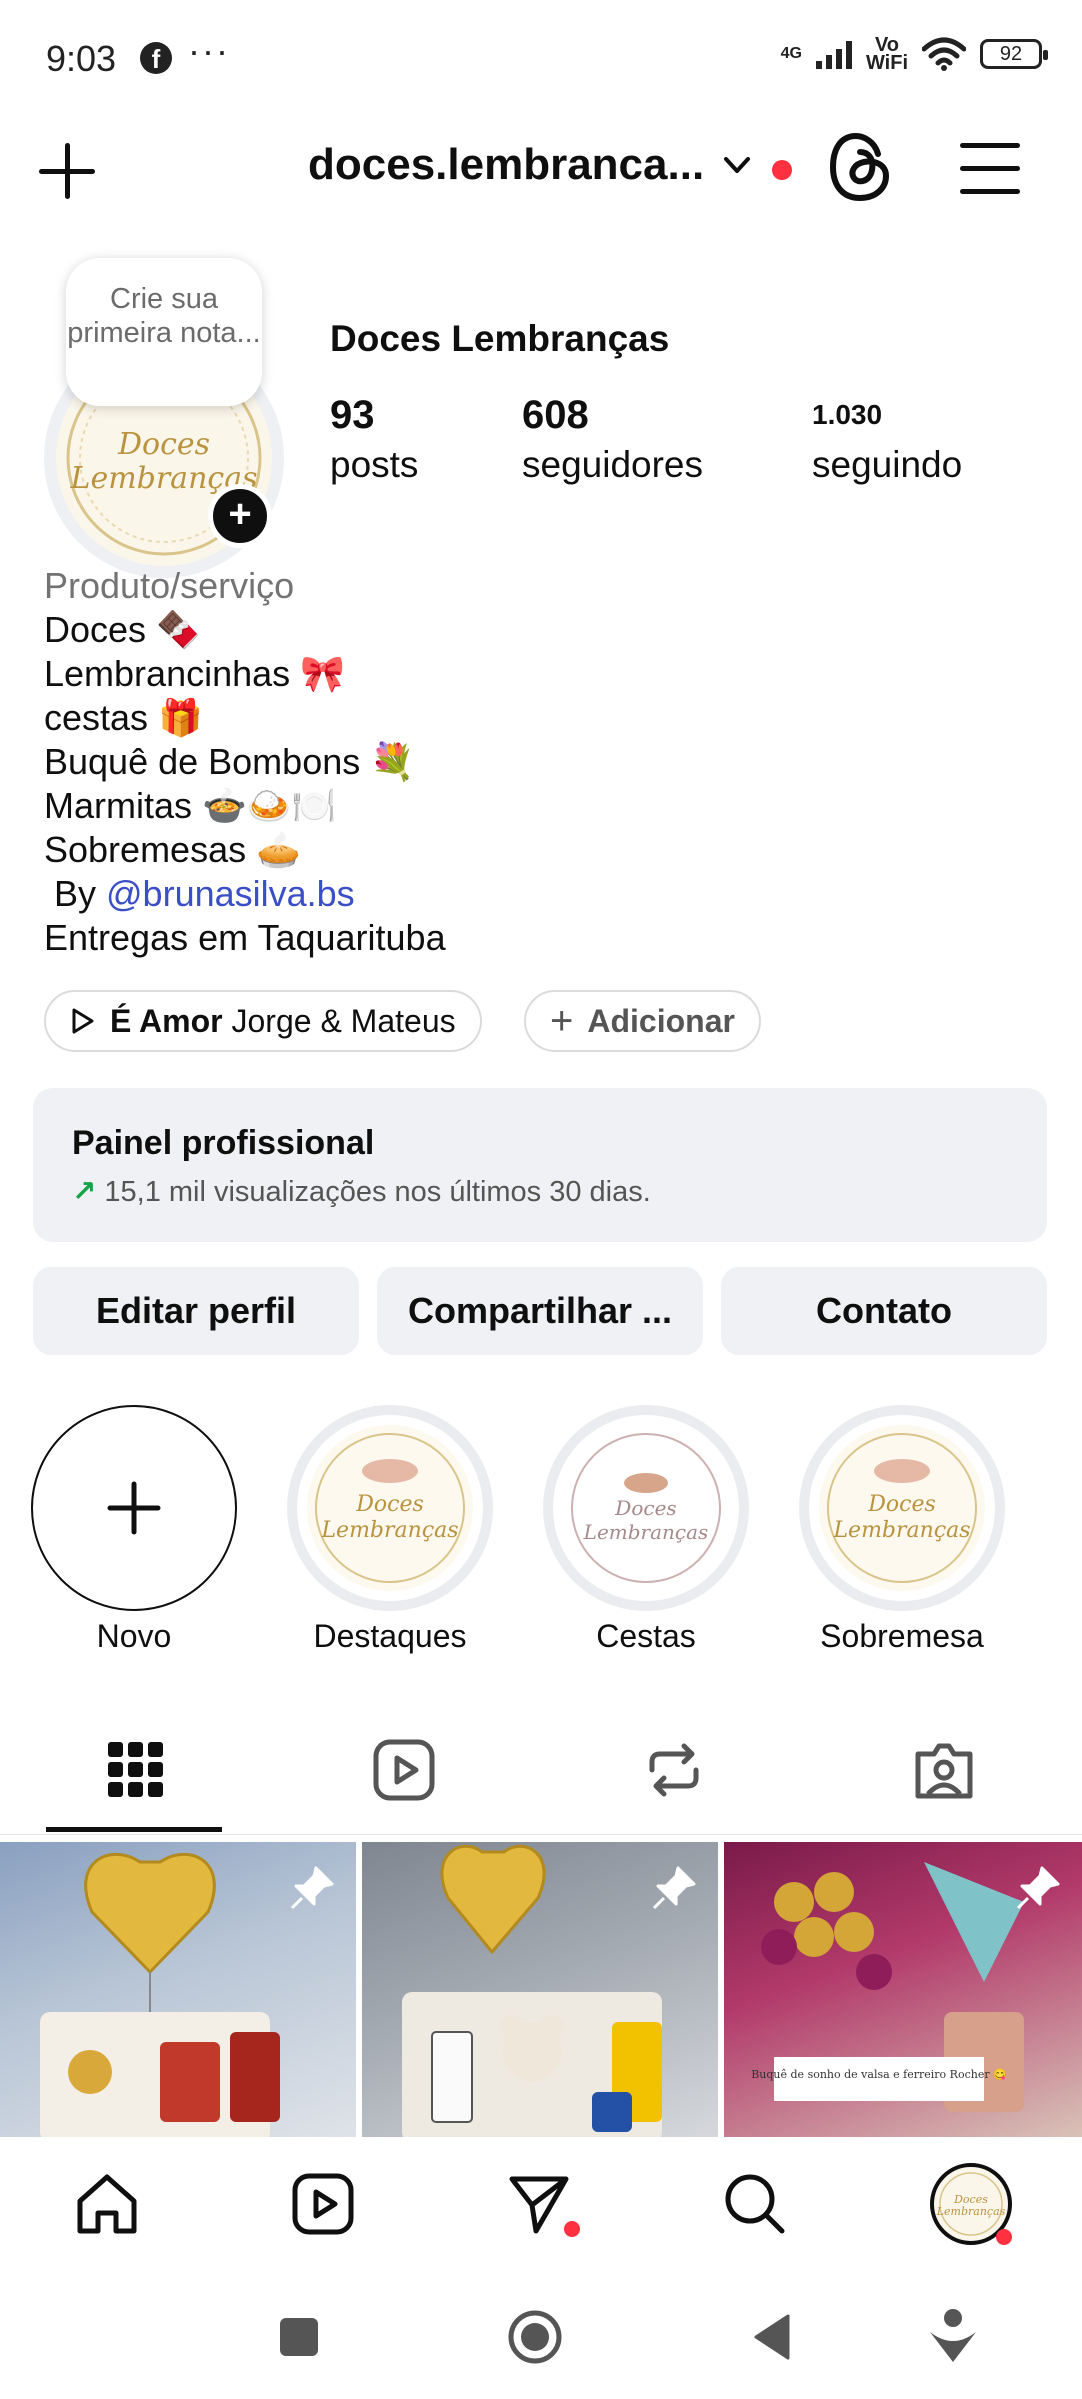  What do you see at coordinates (122, 629) in the screenshot?
I see `bio-line: Doces 🍫` at bounding box center [122, 629].